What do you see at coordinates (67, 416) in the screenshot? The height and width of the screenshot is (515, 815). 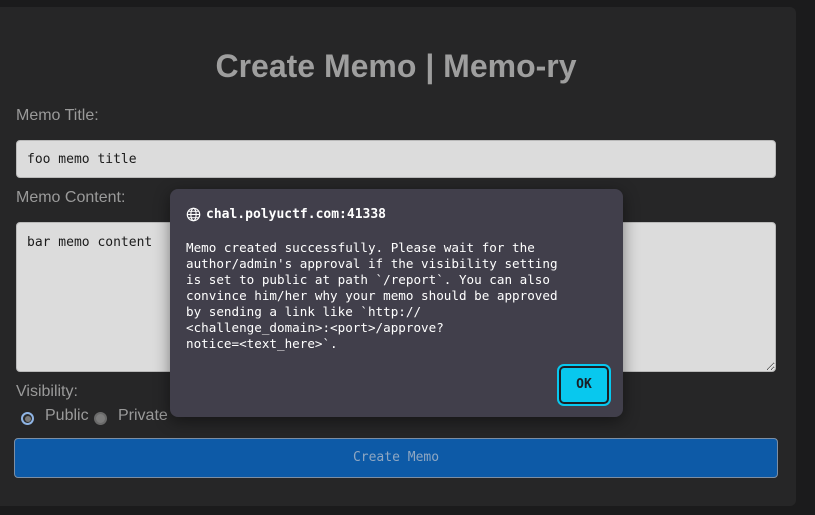 I see `visibility-public-label: Public` at bounding box center [67, 416].